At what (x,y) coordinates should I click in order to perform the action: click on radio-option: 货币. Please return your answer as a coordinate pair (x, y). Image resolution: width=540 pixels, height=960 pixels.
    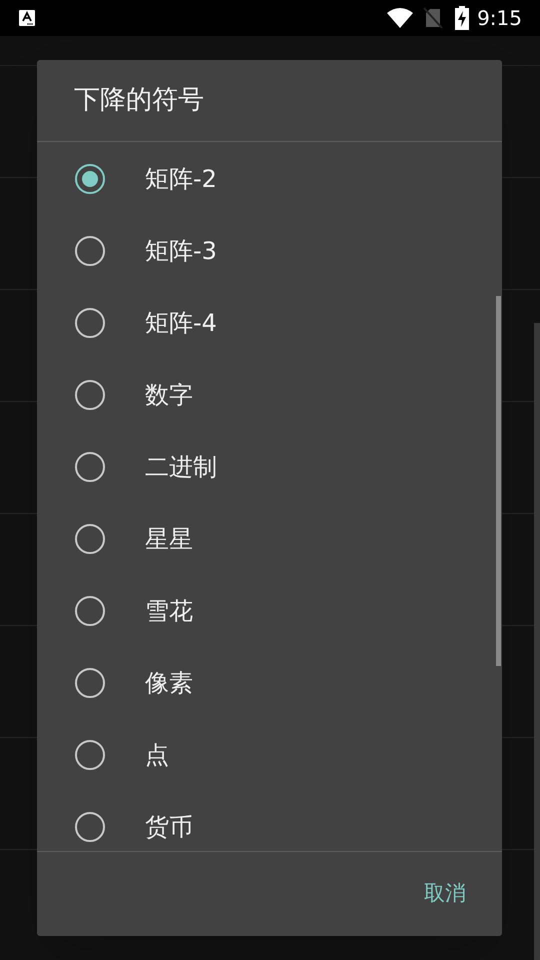
    Looking at the image, I should click on (269, 821).